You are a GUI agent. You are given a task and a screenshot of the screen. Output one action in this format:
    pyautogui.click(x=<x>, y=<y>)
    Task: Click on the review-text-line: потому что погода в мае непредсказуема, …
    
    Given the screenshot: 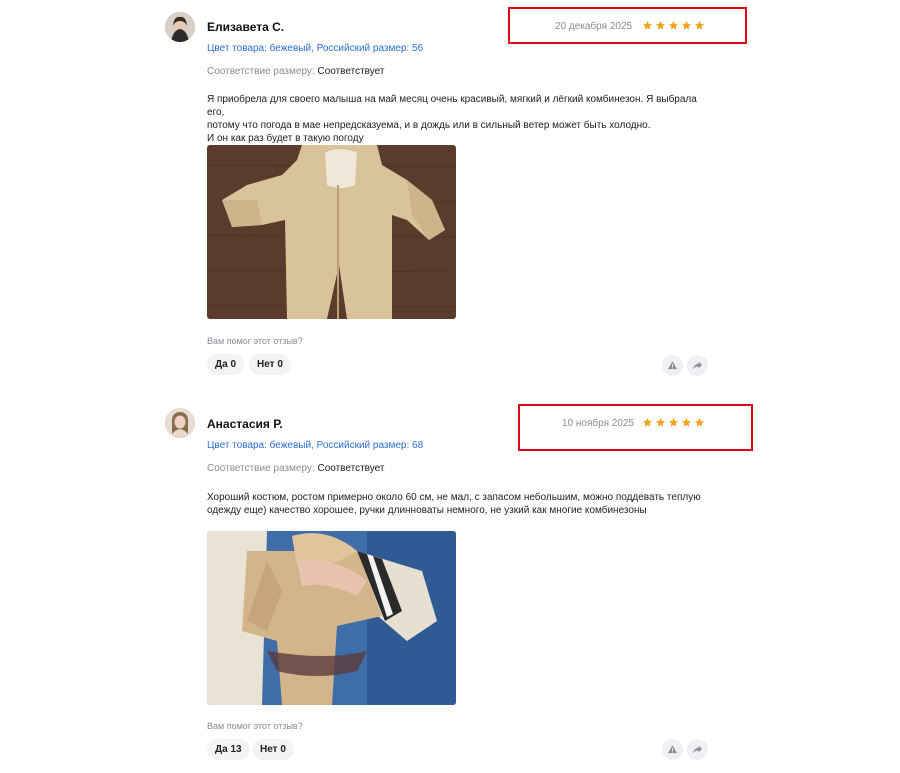 What is the action you would take?
    pyautogui.click(x=429, y=125)
    